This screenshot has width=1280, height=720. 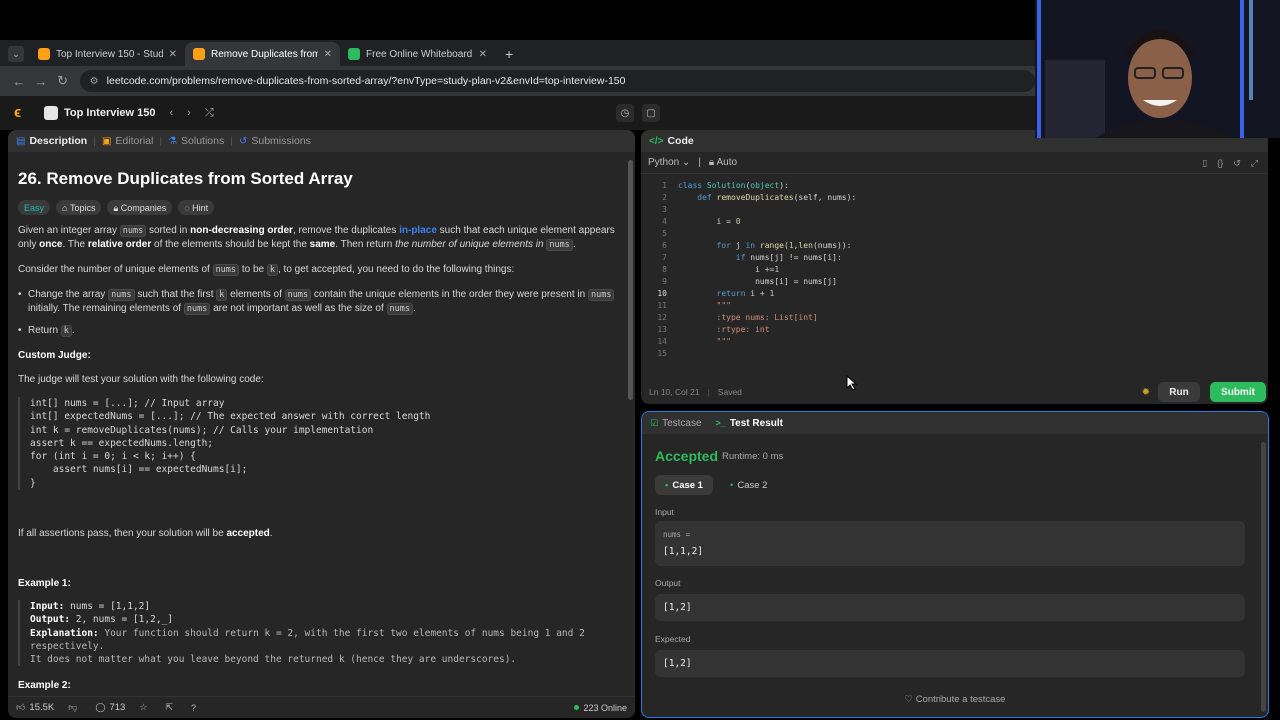 What do you see at coordinates (262, 54) in the screenshot?
I see `browser-tab-remove-duplicates: Remove Duplicates from Sorted ✕` at bounding box center [262, 54].